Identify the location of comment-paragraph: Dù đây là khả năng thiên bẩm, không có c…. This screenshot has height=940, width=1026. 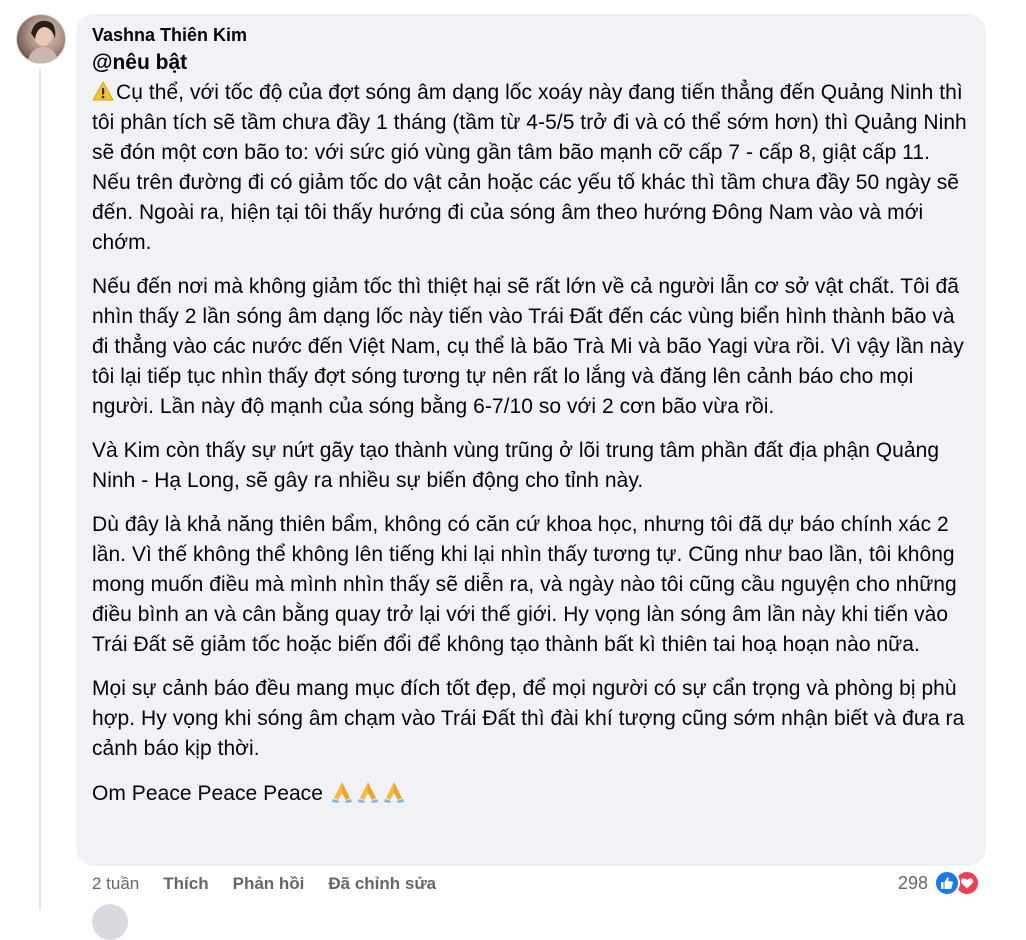
(524, 584).